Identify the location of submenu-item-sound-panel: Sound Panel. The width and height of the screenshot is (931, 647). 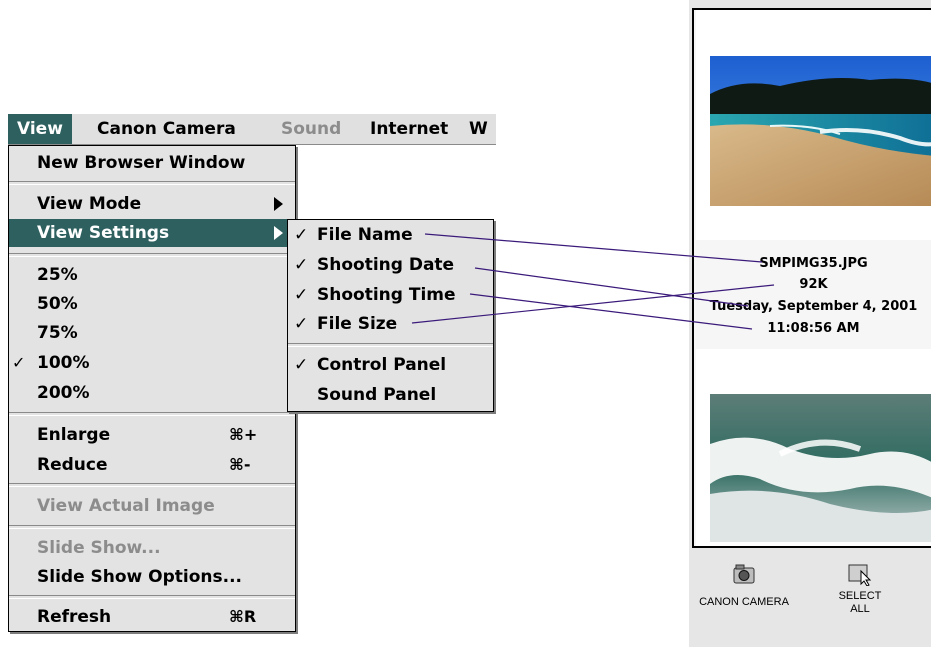
(390, 395).